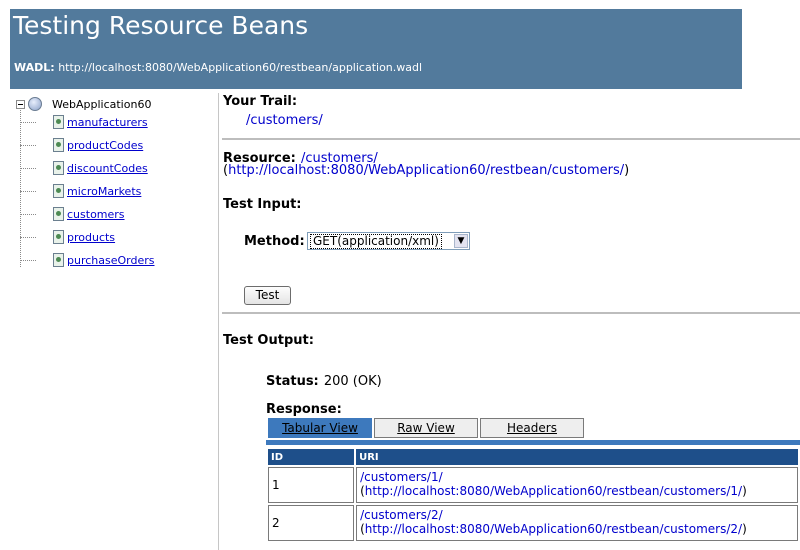 The width and height of the screenshot is (800, 550). I want to click on tree-root: WebApplication60, so click(83, 104).